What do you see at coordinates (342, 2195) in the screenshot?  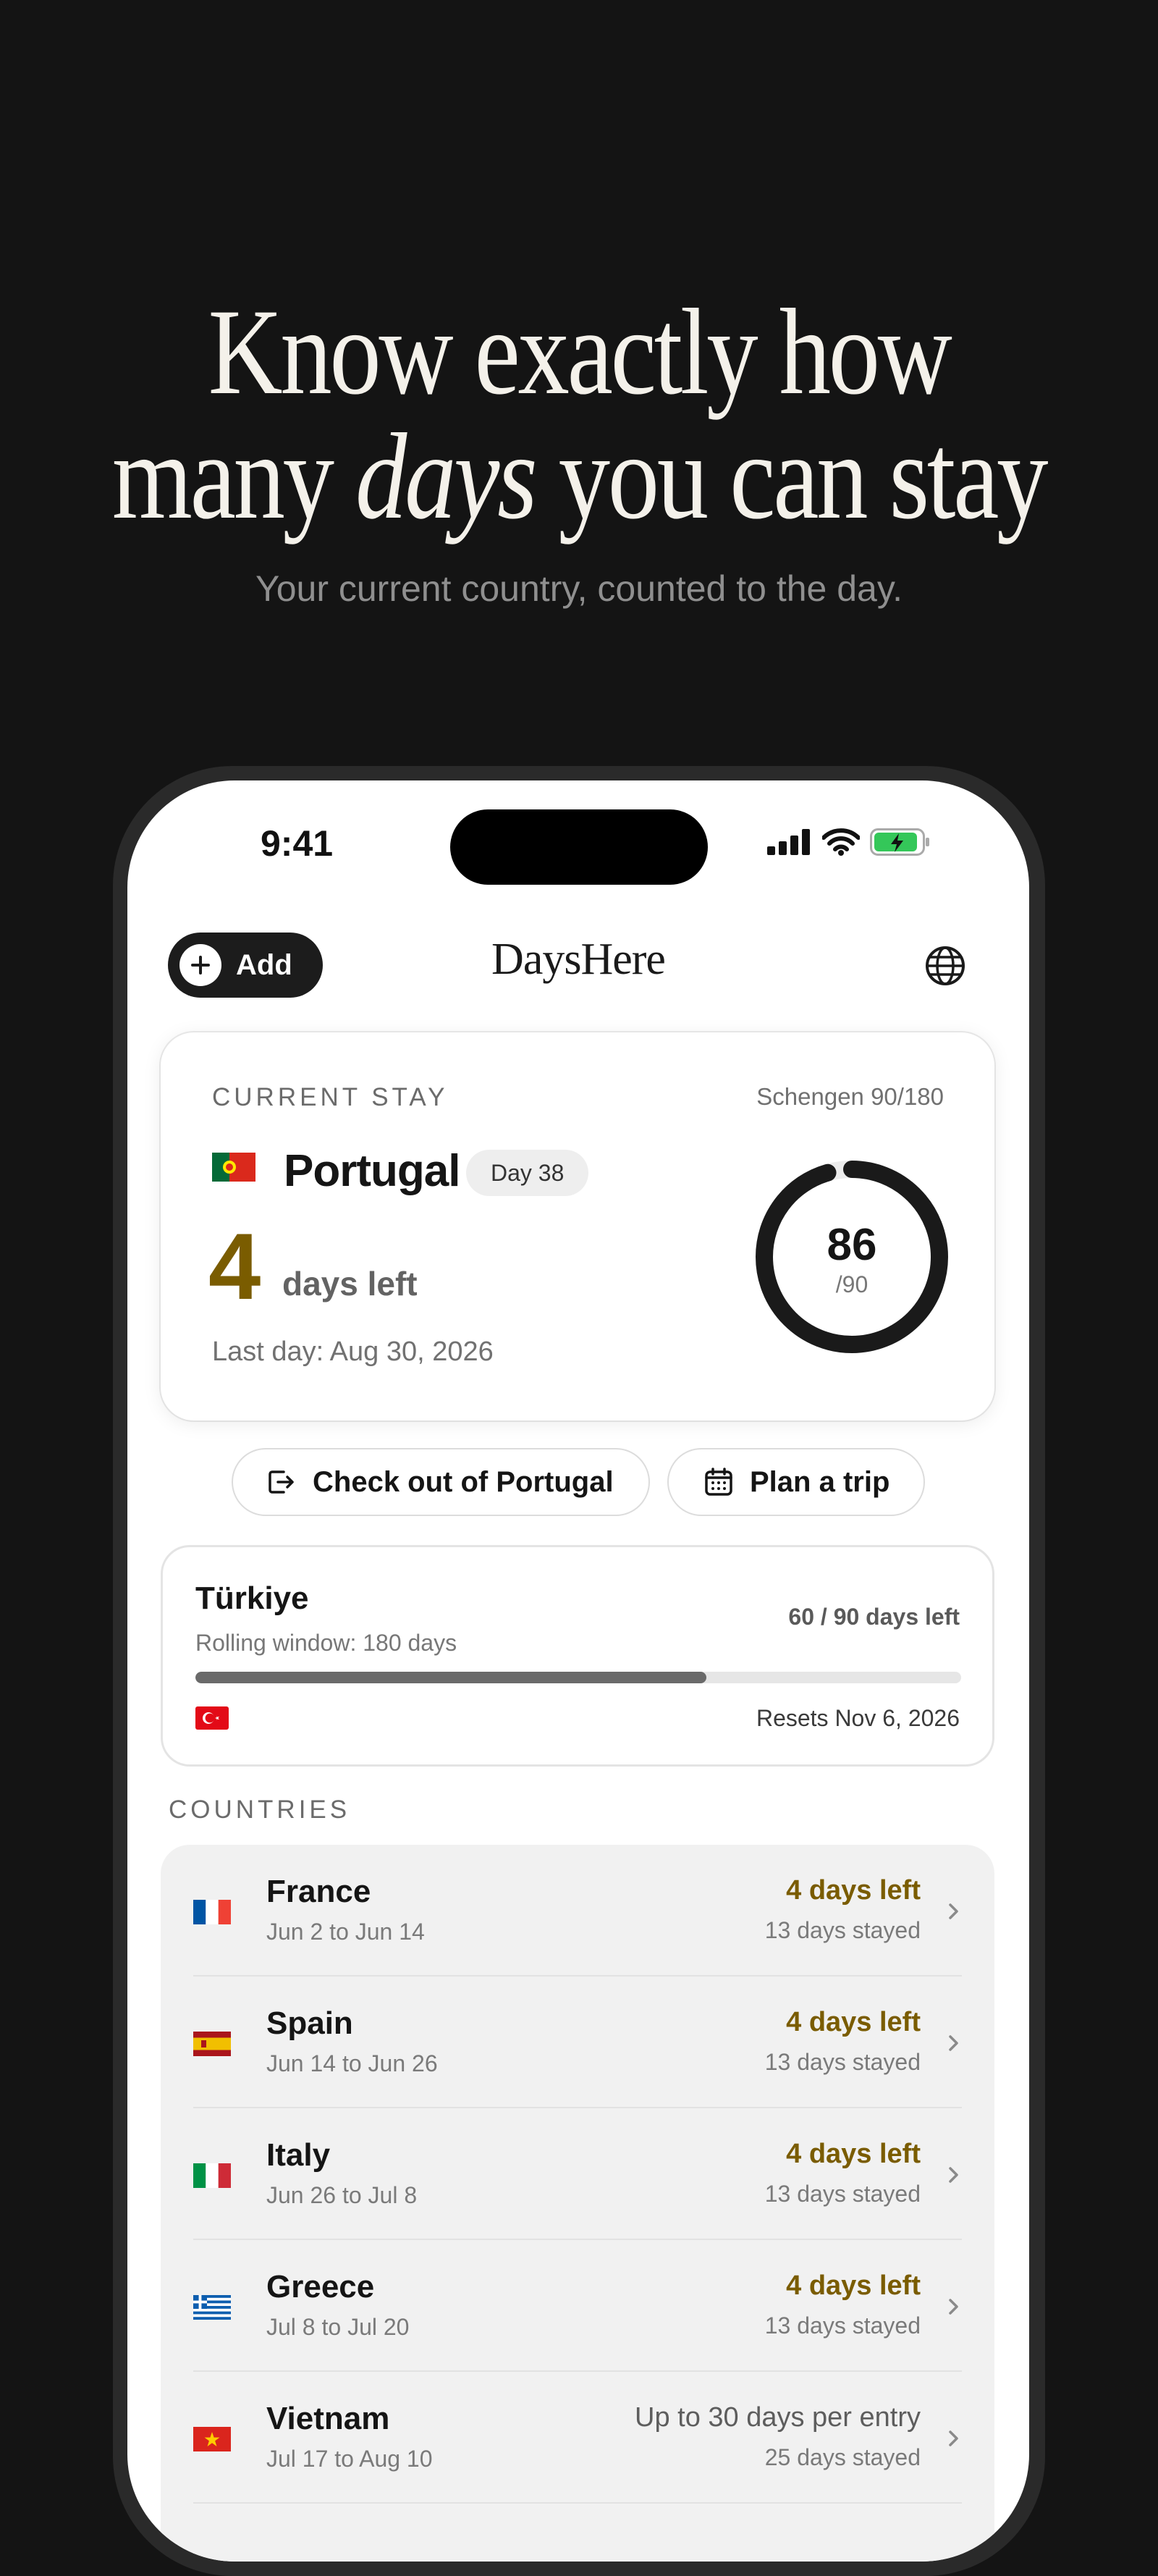 I see `country-dates: Jun 26 to Jul 8` at bounding box center [342, 2195].